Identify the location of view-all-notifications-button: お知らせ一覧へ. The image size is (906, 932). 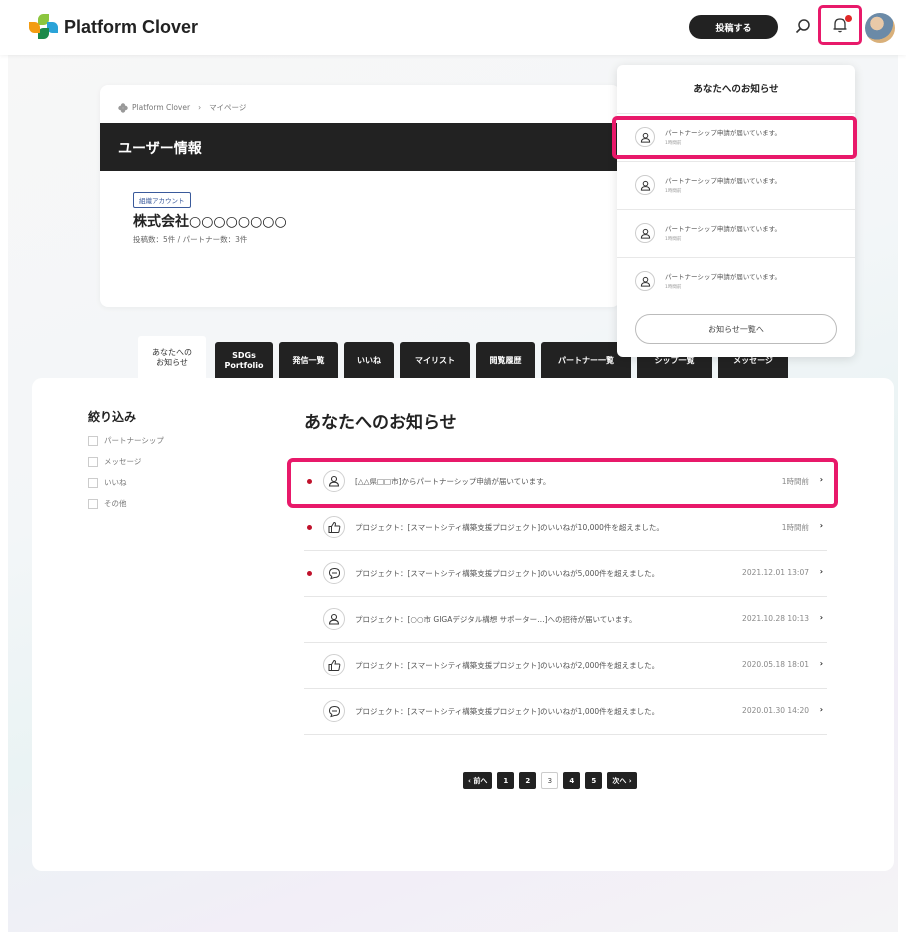
(736, 329).